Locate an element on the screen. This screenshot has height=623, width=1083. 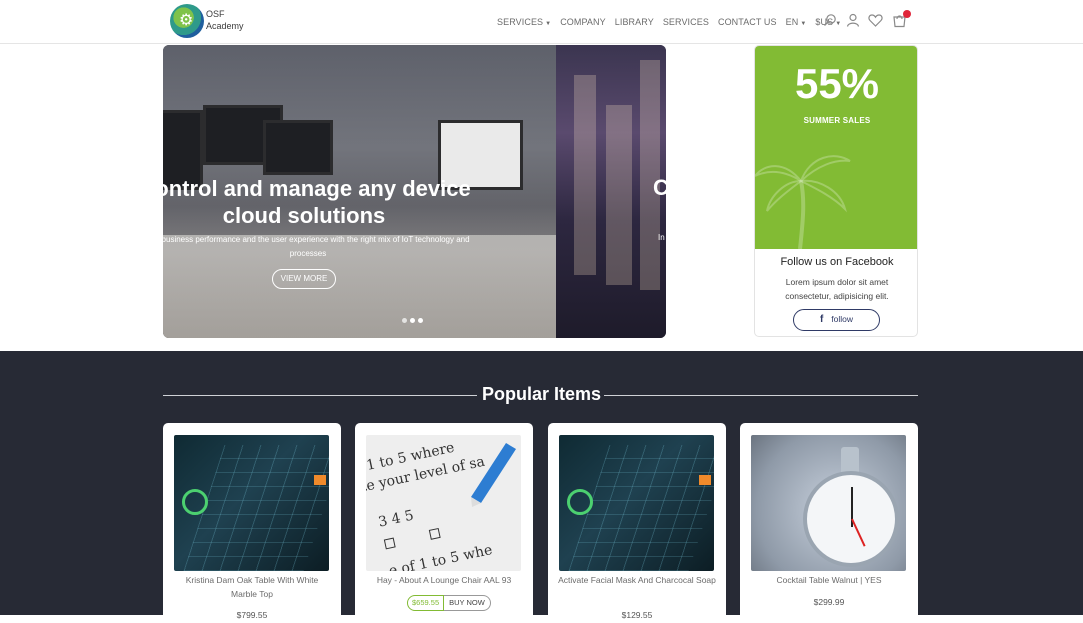
nav-library: LIBRARY is located at coordinates (634, 22).